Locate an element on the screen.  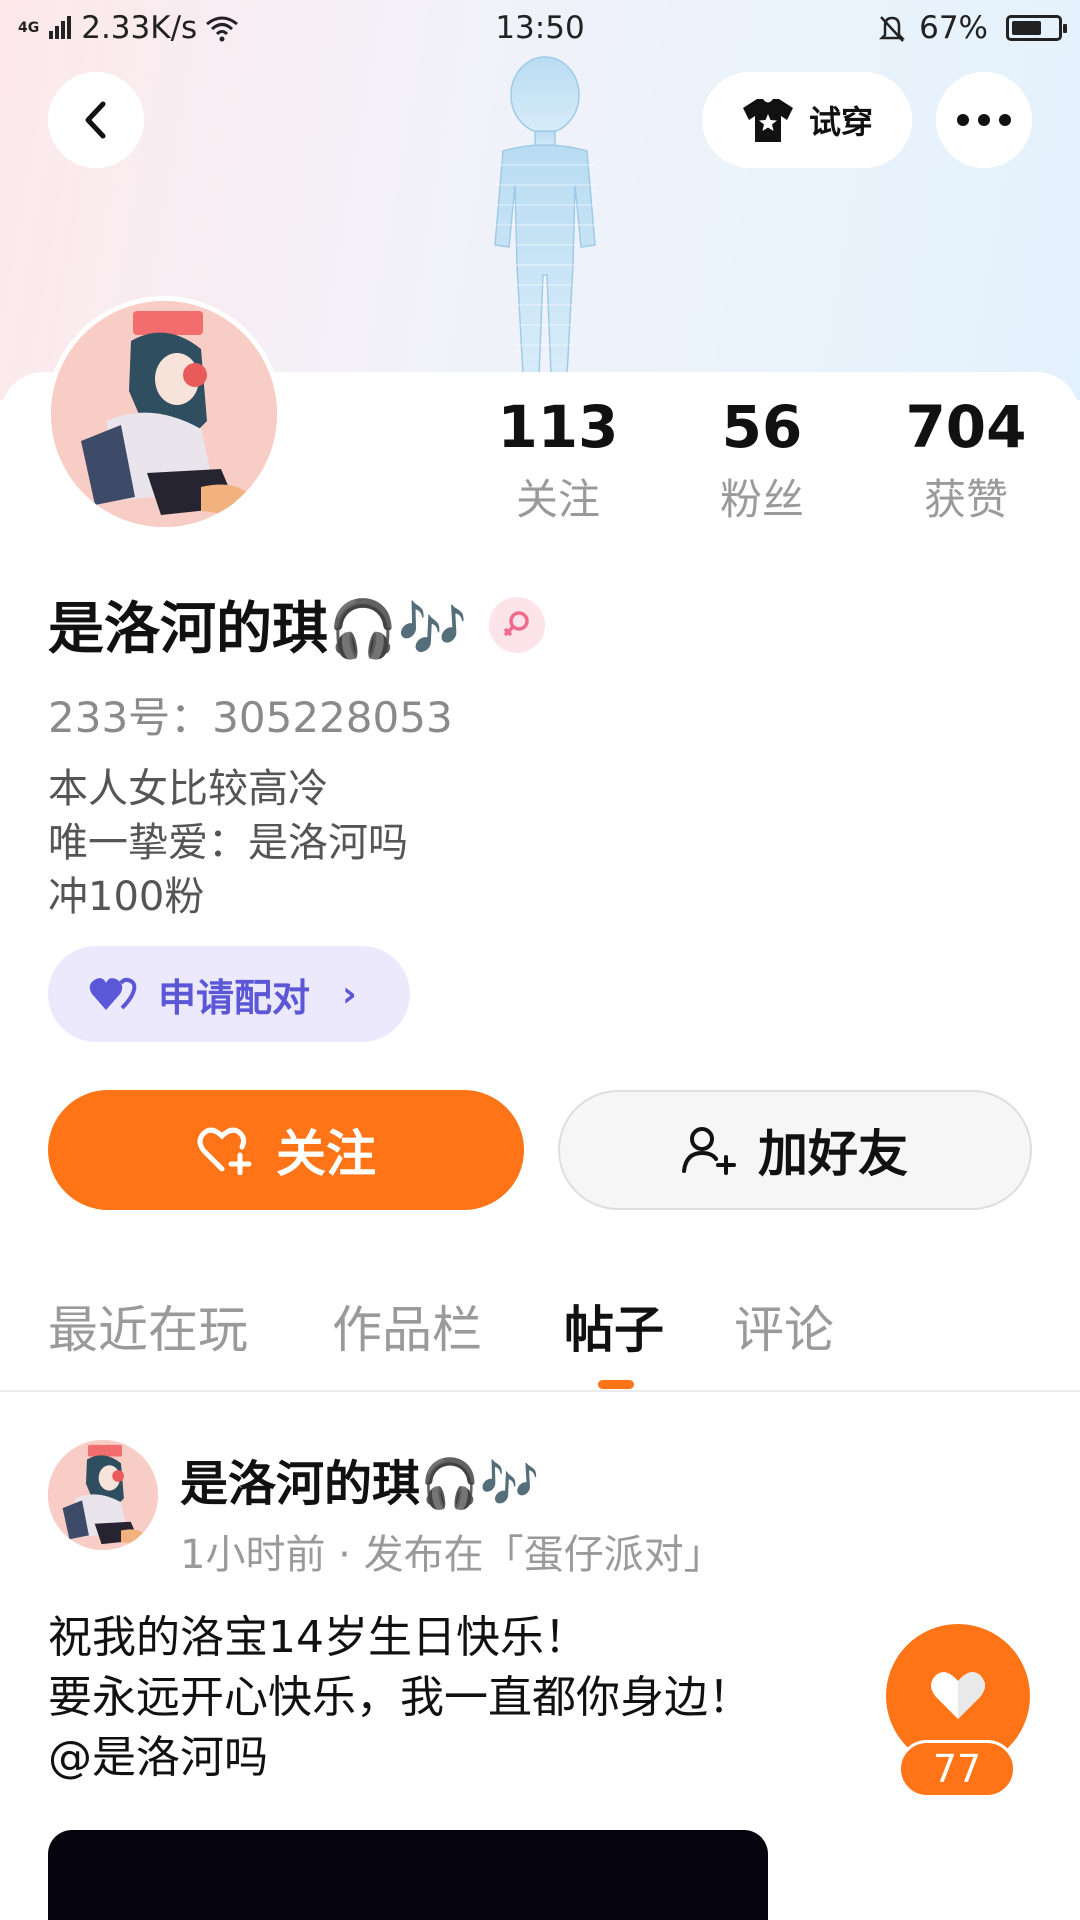
post-line: 要永远开心快乐，我一直都你身边！ is located at coordinates (400, 1697).